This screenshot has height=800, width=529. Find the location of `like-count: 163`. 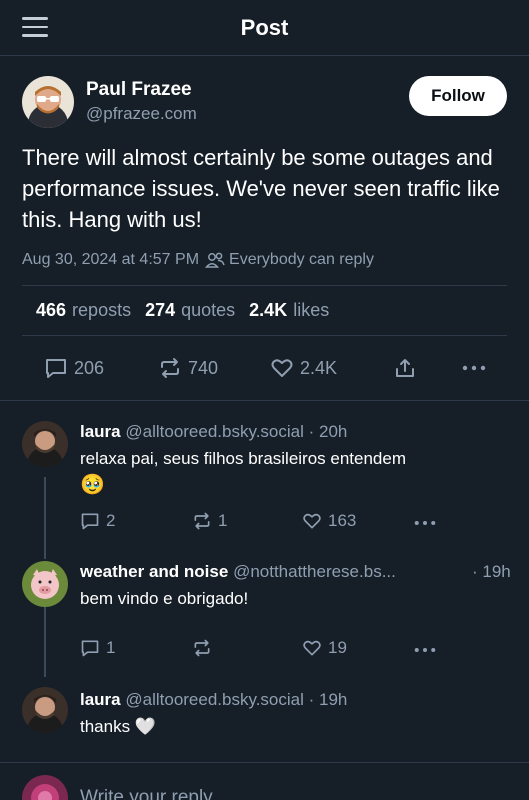

like-count: 163 is located at coordinates (342, 520).